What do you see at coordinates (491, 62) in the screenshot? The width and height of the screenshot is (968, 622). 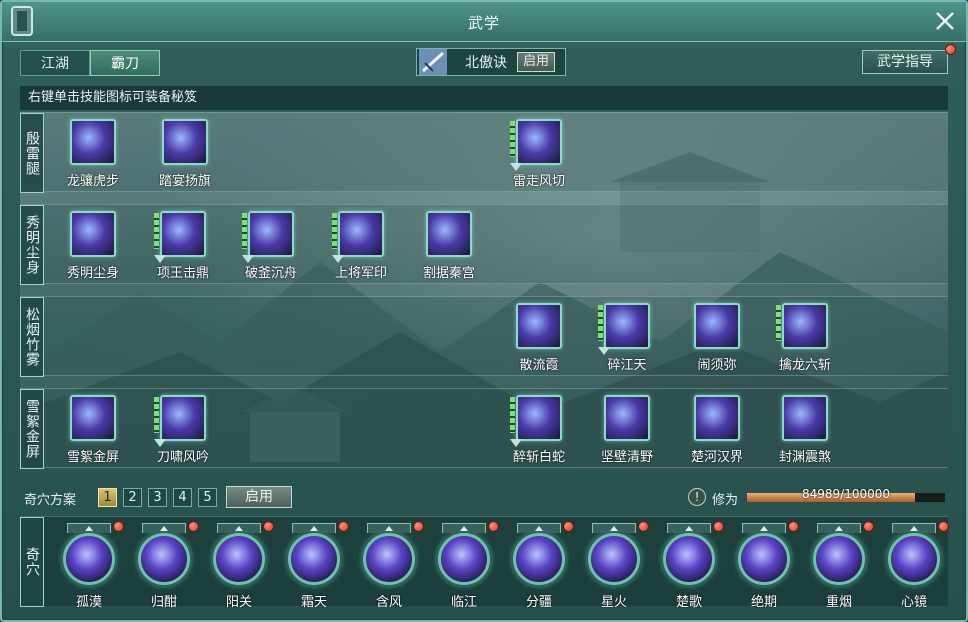 I see `skill-set-selector: 北傲诀 启用` at bounding box center [491, 62].